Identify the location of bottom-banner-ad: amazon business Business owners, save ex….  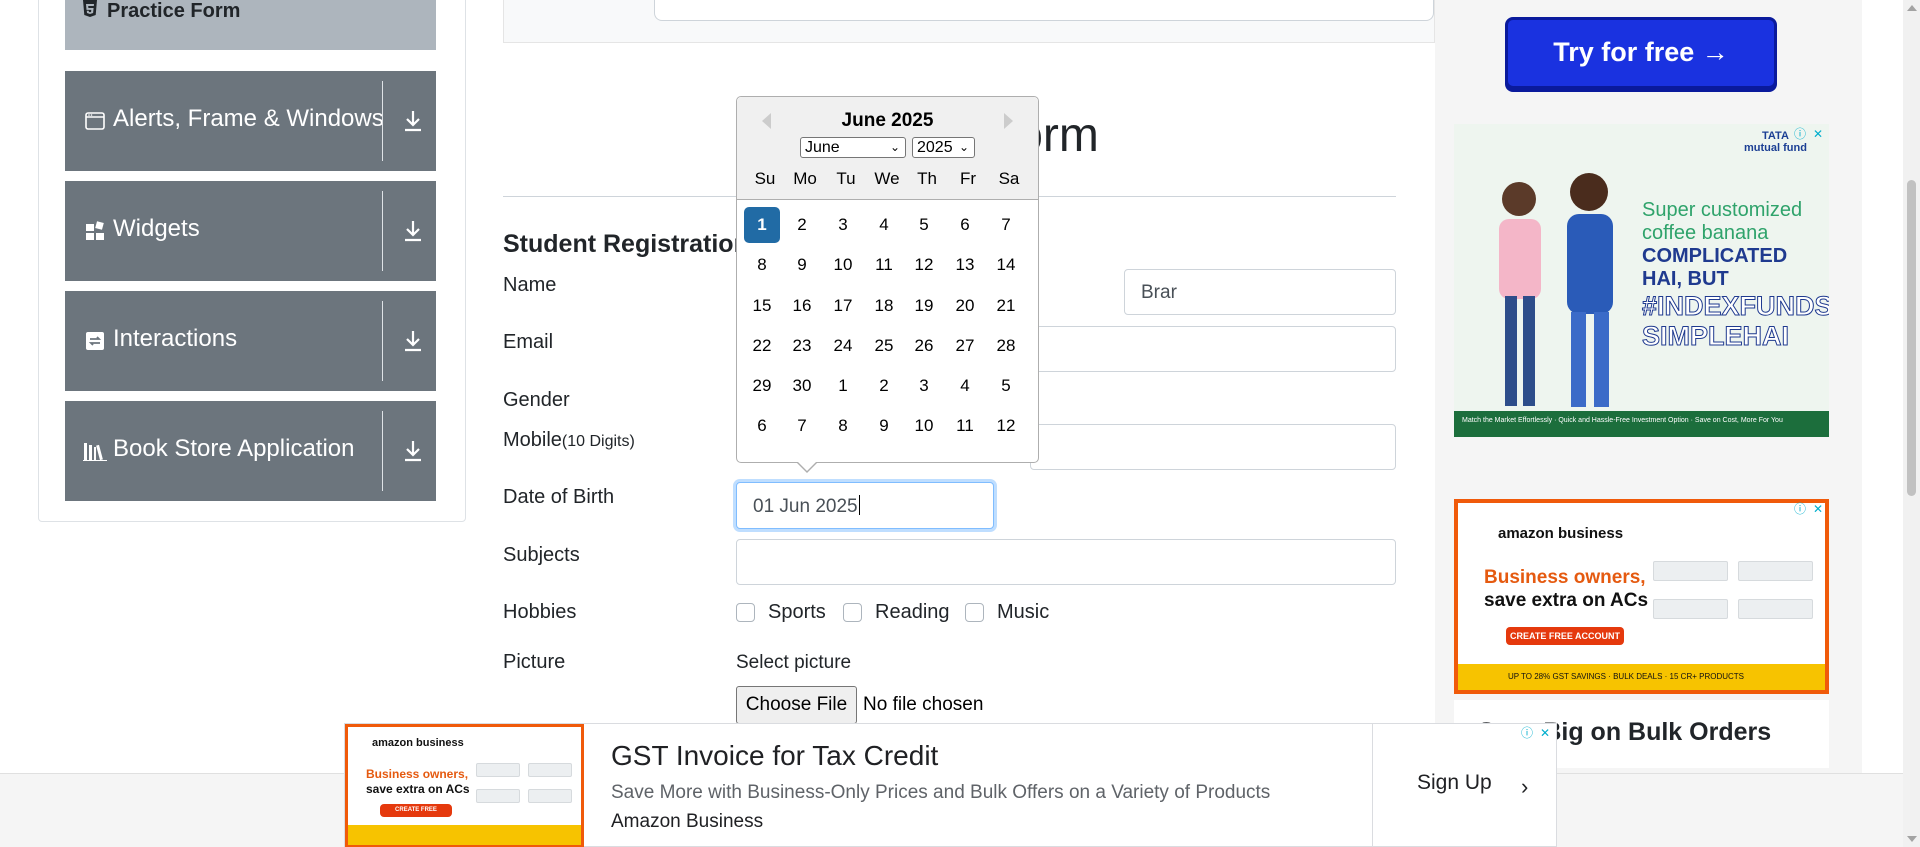
(950, 785).